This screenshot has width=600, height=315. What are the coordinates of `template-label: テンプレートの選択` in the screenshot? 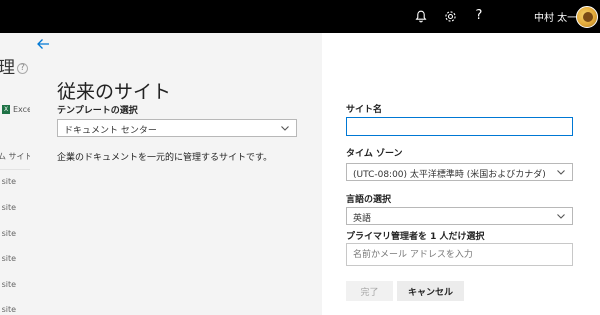 It's located at (97, 111).